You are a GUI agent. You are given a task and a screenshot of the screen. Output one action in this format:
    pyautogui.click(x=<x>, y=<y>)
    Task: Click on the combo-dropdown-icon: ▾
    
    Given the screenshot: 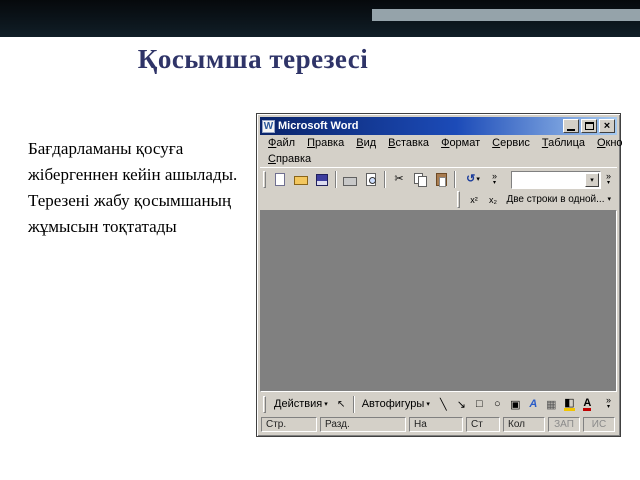 What is the action you would take?
    pyautogui.click(x=592, y=179)
    